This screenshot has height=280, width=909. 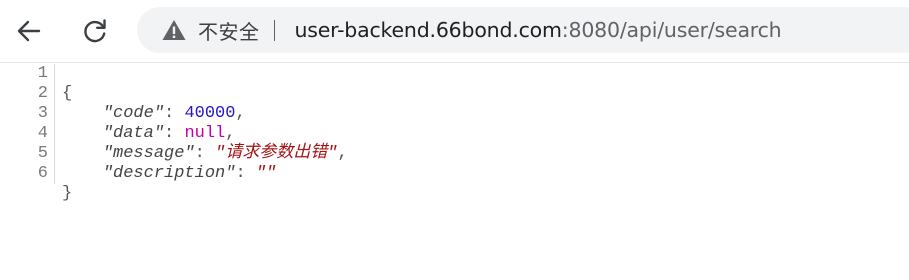 What do you see at coordinates (169, 173) in the screenshot?
I see `json-key: "description"` at bounding box center [169, 173].